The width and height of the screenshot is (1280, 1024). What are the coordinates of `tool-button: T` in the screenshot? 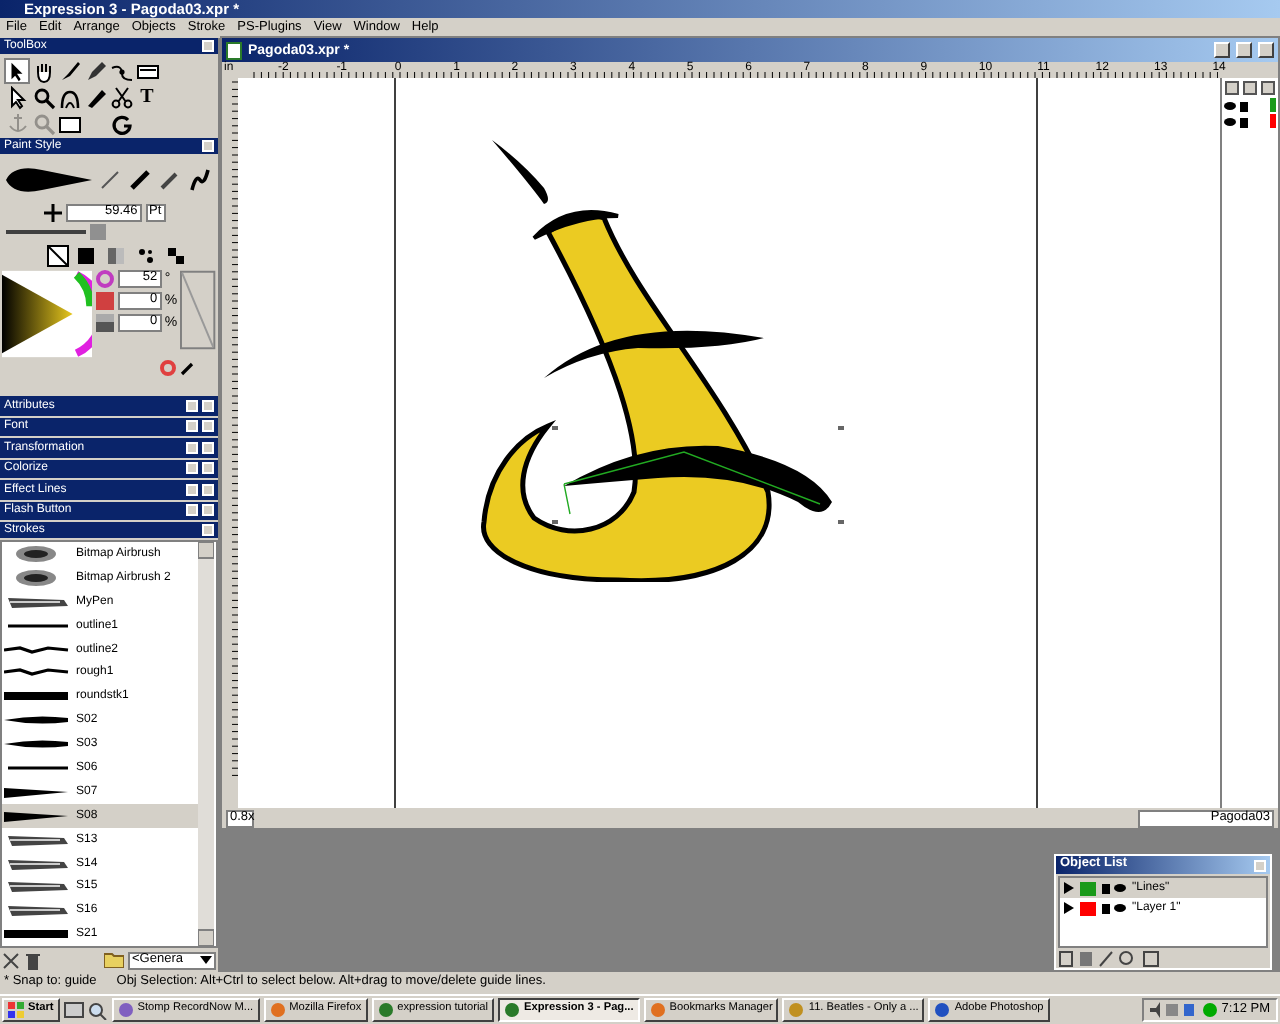 It's located at (147, 97).